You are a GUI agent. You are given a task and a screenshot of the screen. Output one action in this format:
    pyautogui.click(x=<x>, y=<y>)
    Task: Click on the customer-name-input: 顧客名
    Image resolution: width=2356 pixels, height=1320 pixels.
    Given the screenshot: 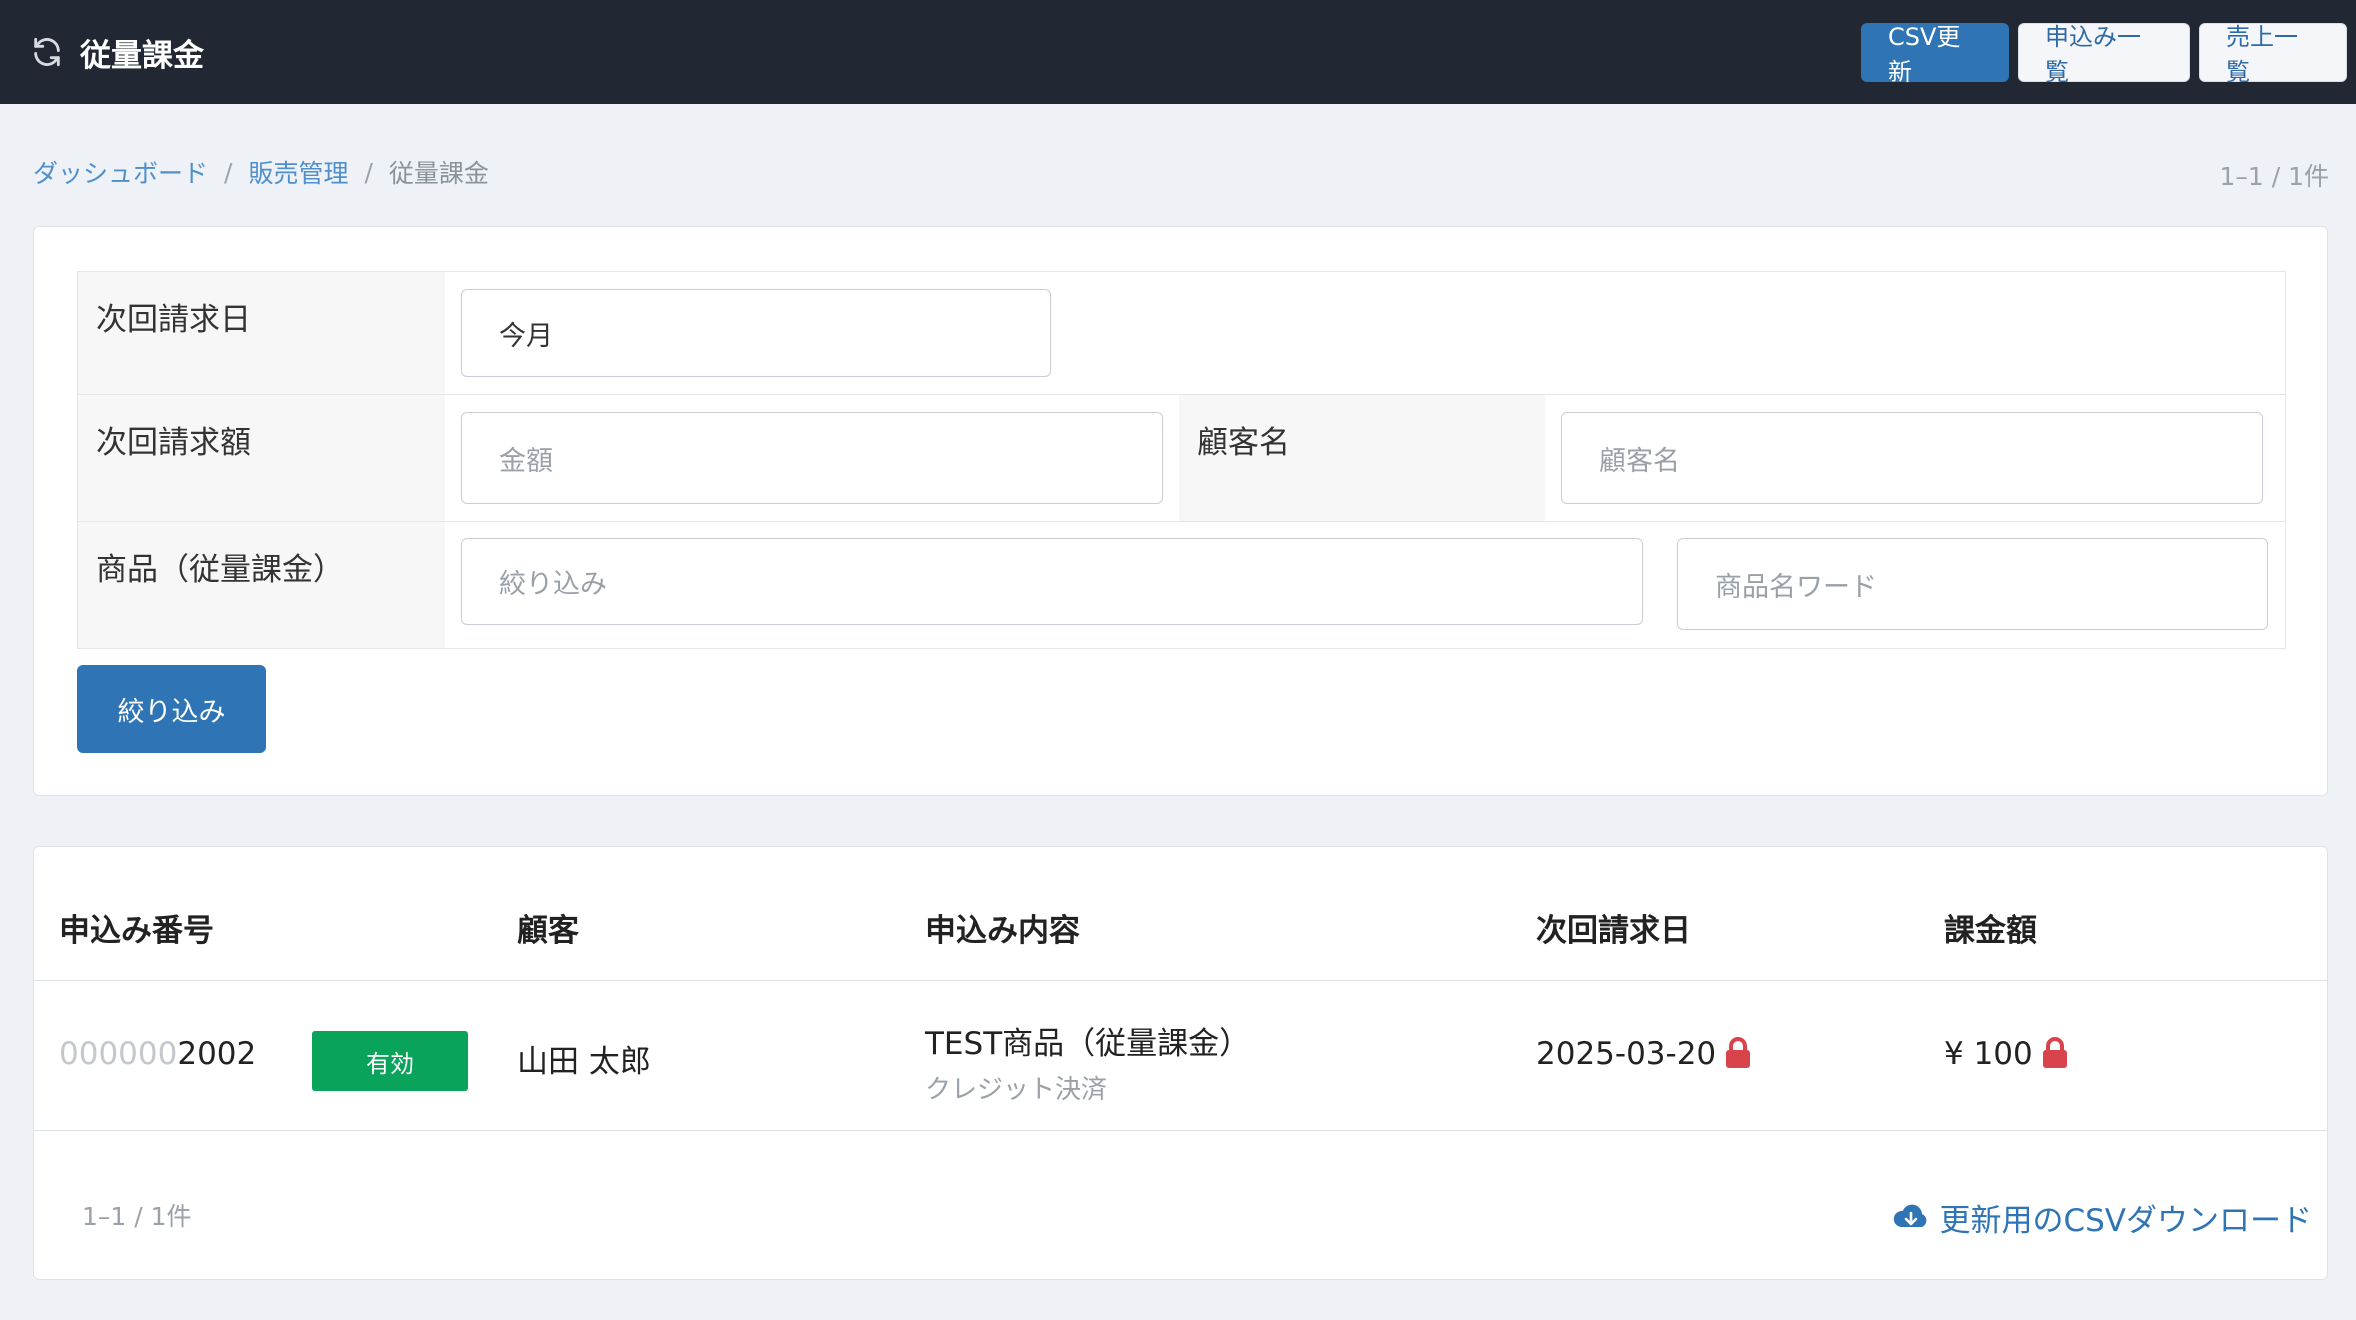 What is the action you would take?
    pyautogui.click(x=1912, y=458)
    